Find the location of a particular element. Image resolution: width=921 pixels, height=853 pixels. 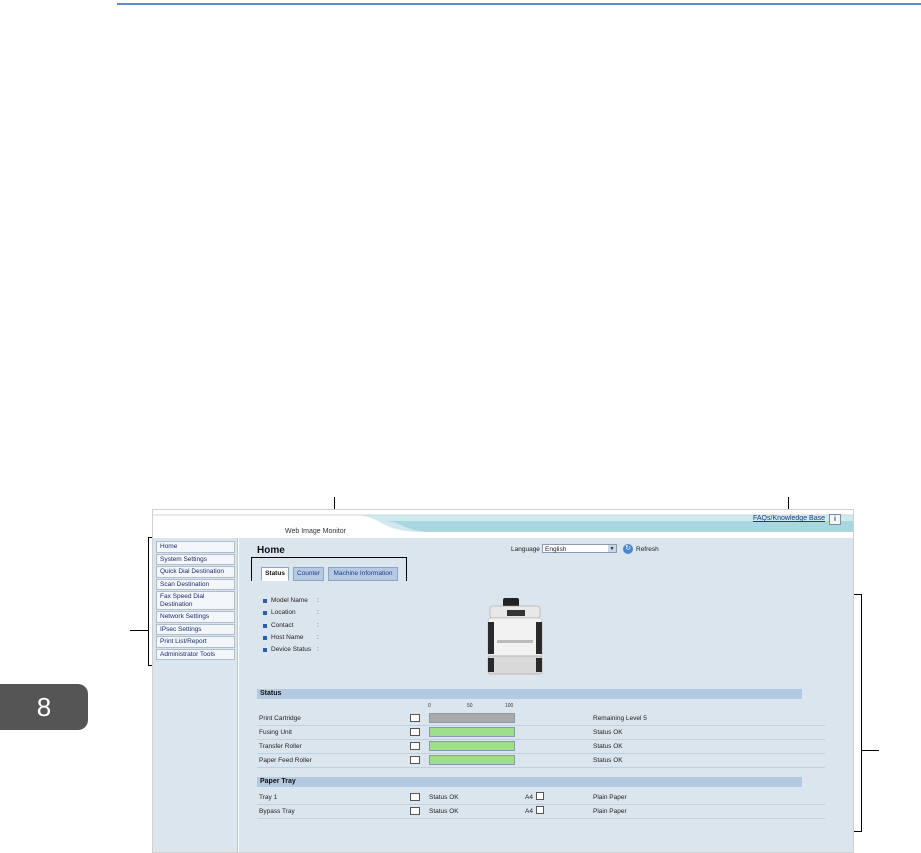

header-wave is located at coordinates (503, 523).